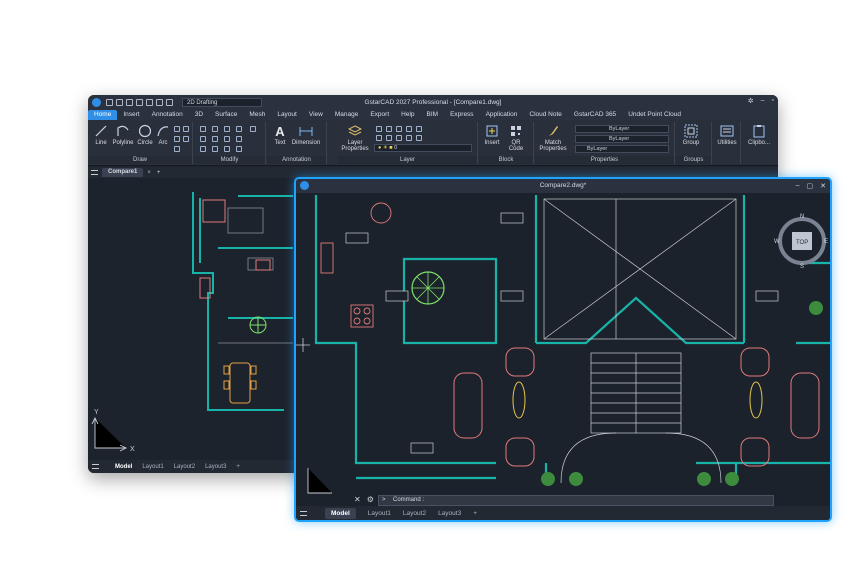 The image size is (866, 569). Describe the element at coordinates (239, 149) in the screenshot. I see `offset-icon` at that location.